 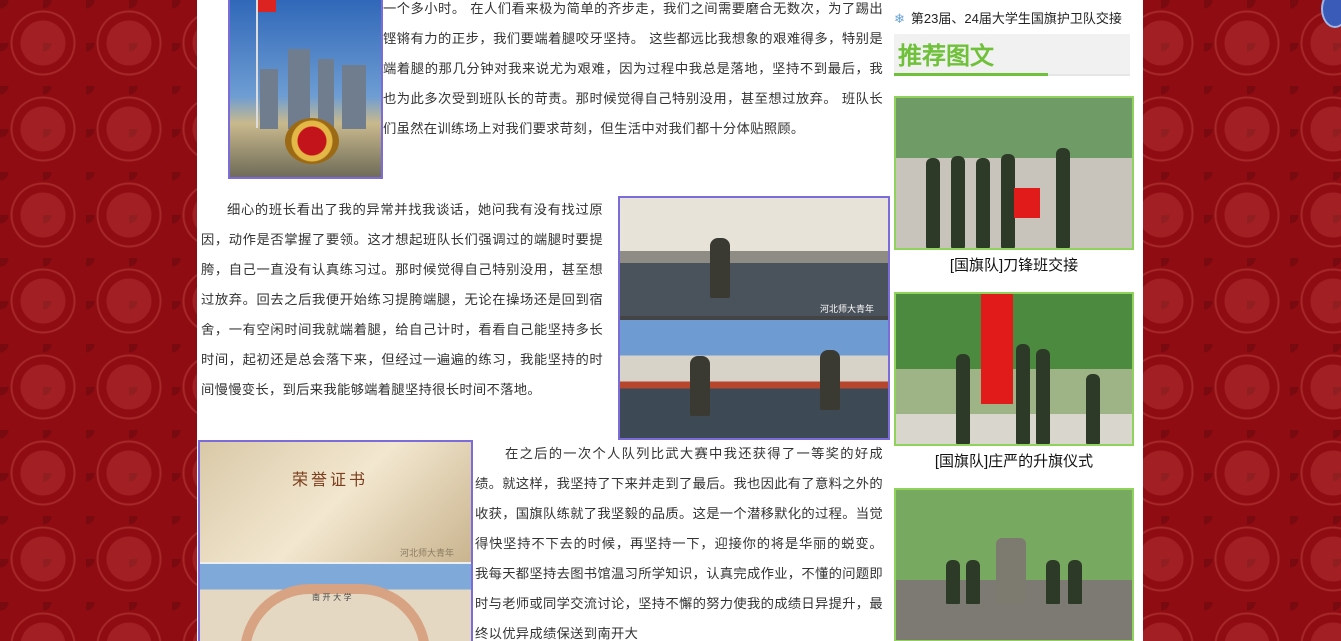 I want to click on recommend-card-caption: [国旗队]刀锋班交接, so click(x=1014, y=264).